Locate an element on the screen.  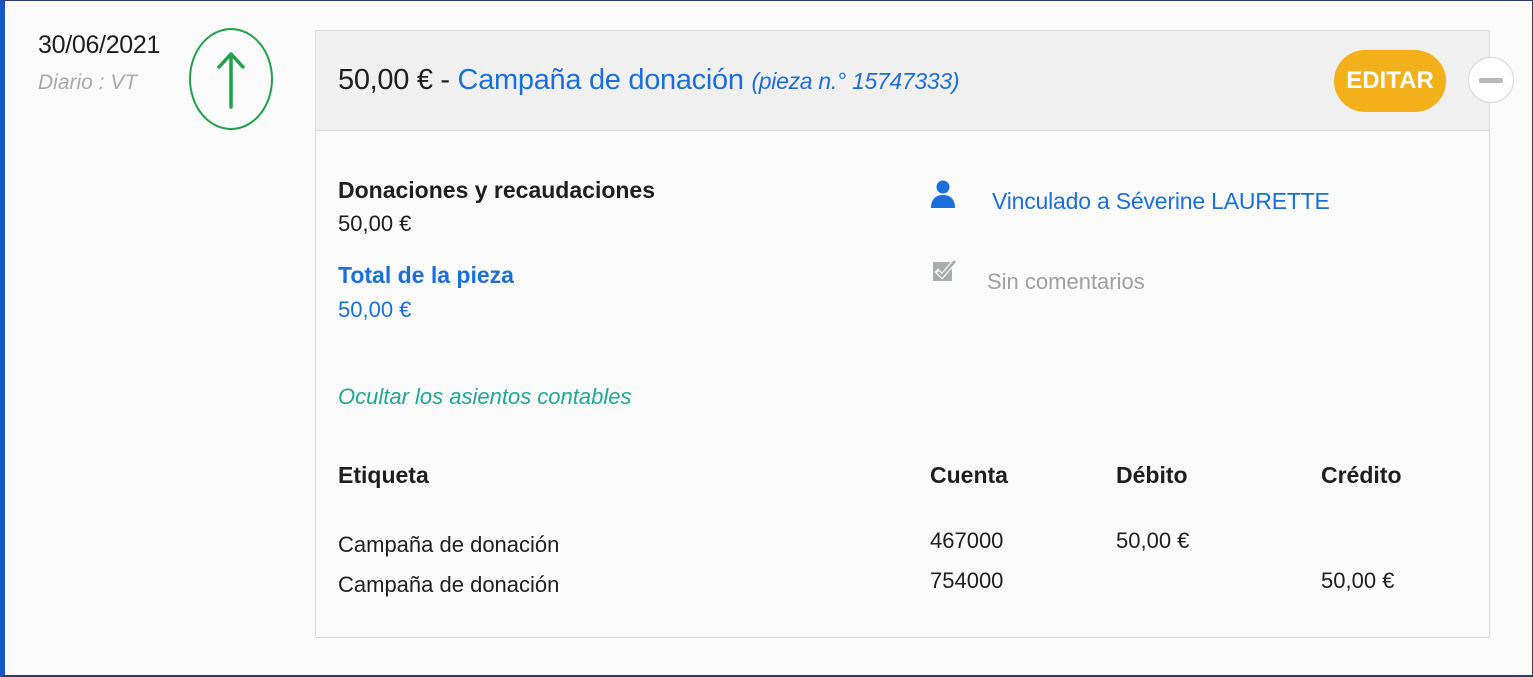
col-header-debit: Débito is located at coordinates (1152, 475).